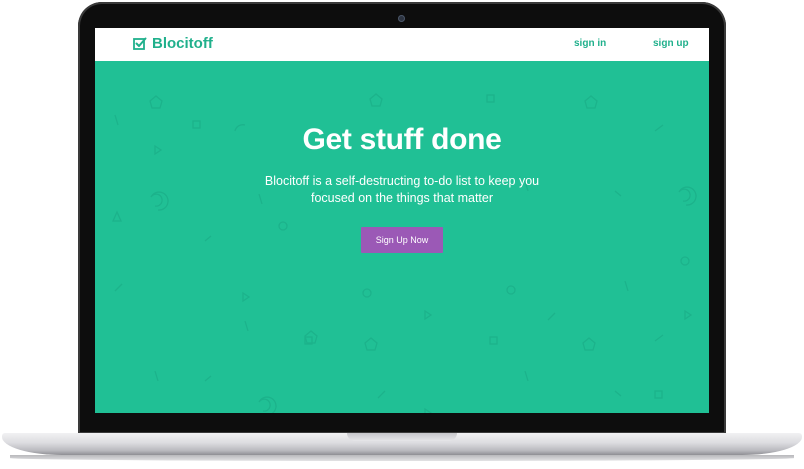 The height and width of the screenshot is (469, 804). Describe the element at coordinates (402, 444) in the screenshot. I see `laptop-base` at that location.